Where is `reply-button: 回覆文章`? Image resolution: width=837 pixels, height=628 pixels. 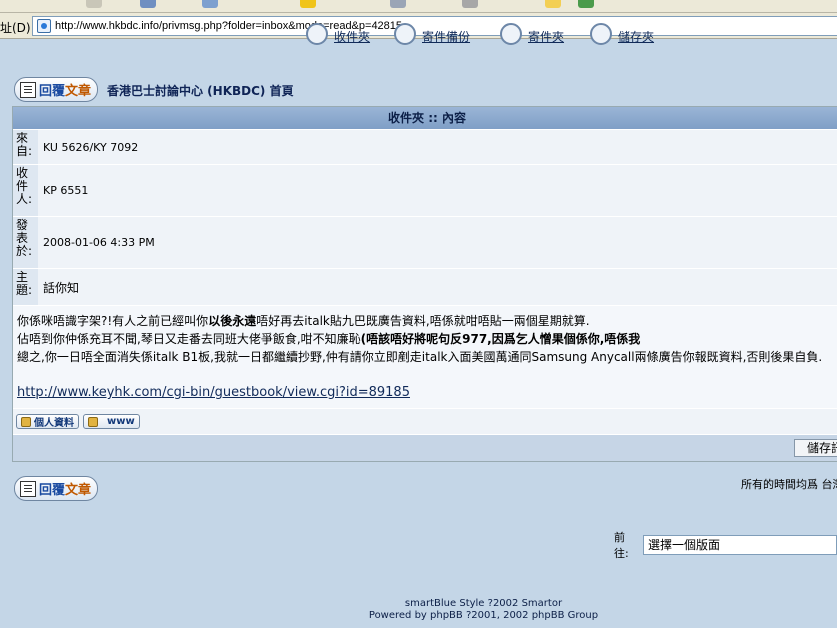 reply-button: 回覆文章 is located at coordinates (56, 89).